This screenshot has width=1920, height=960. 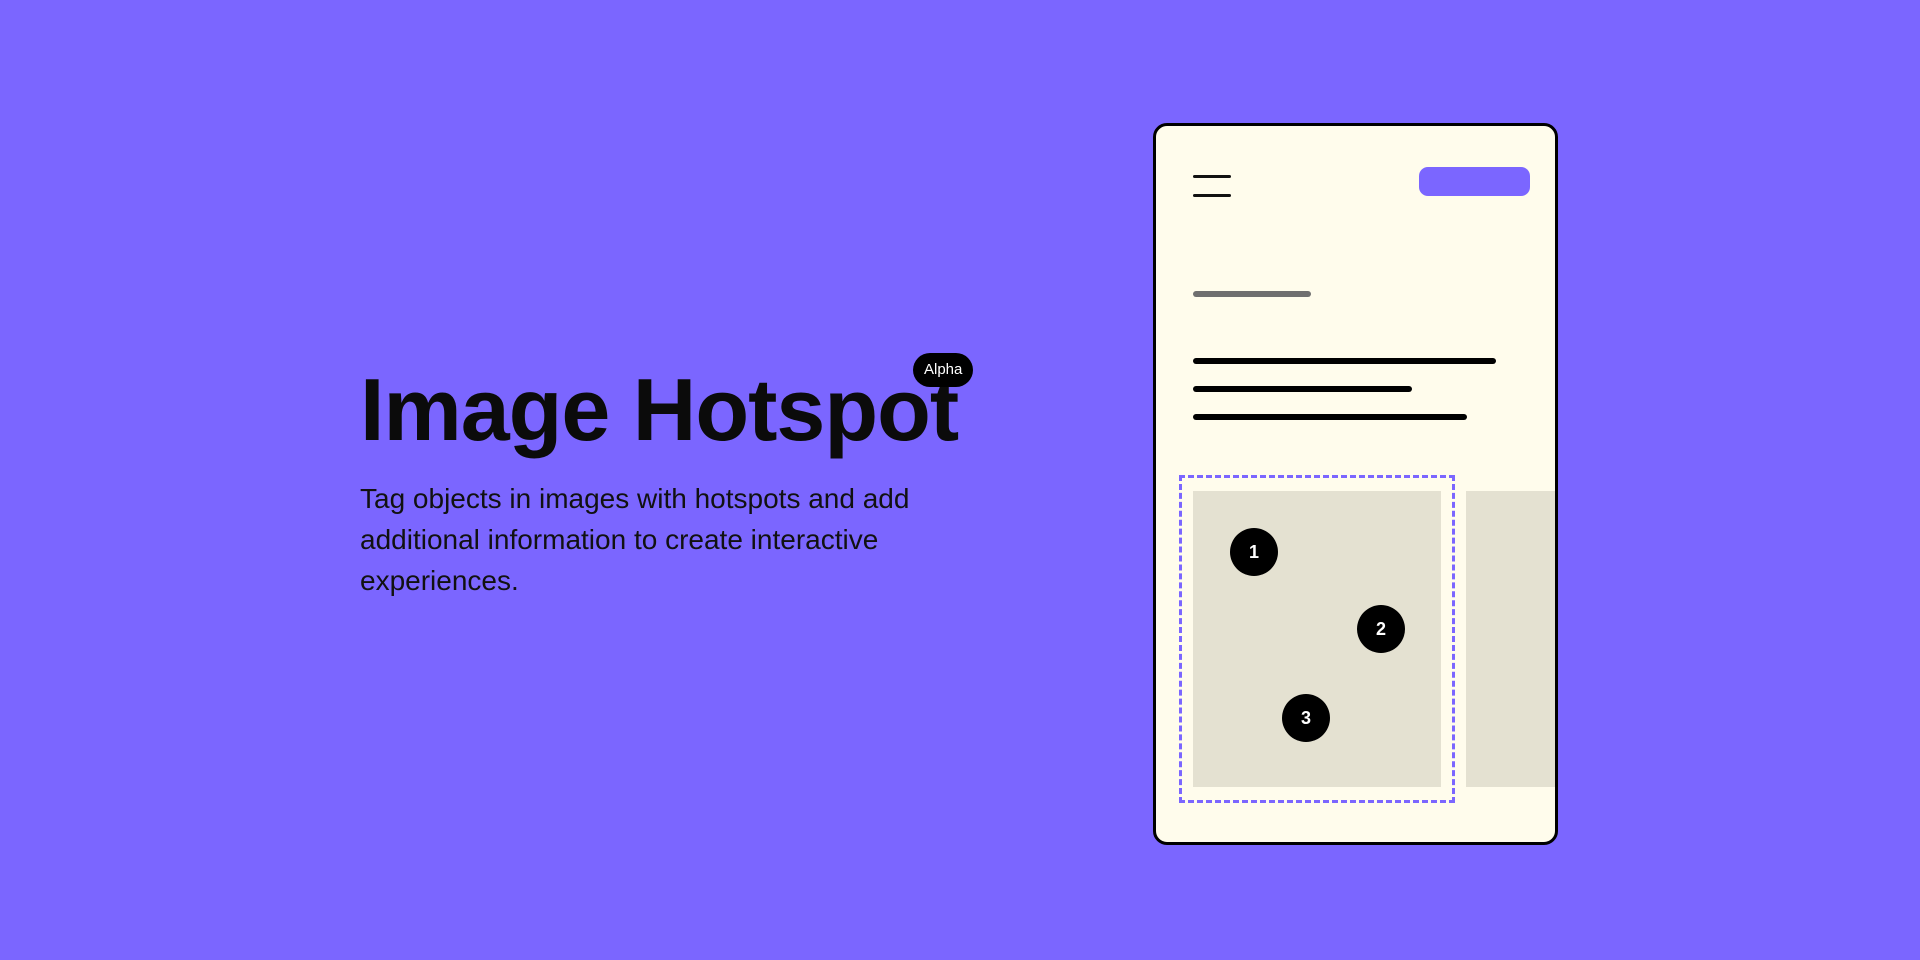 I want to click on selection-outline, so click(x=1317, y=639).